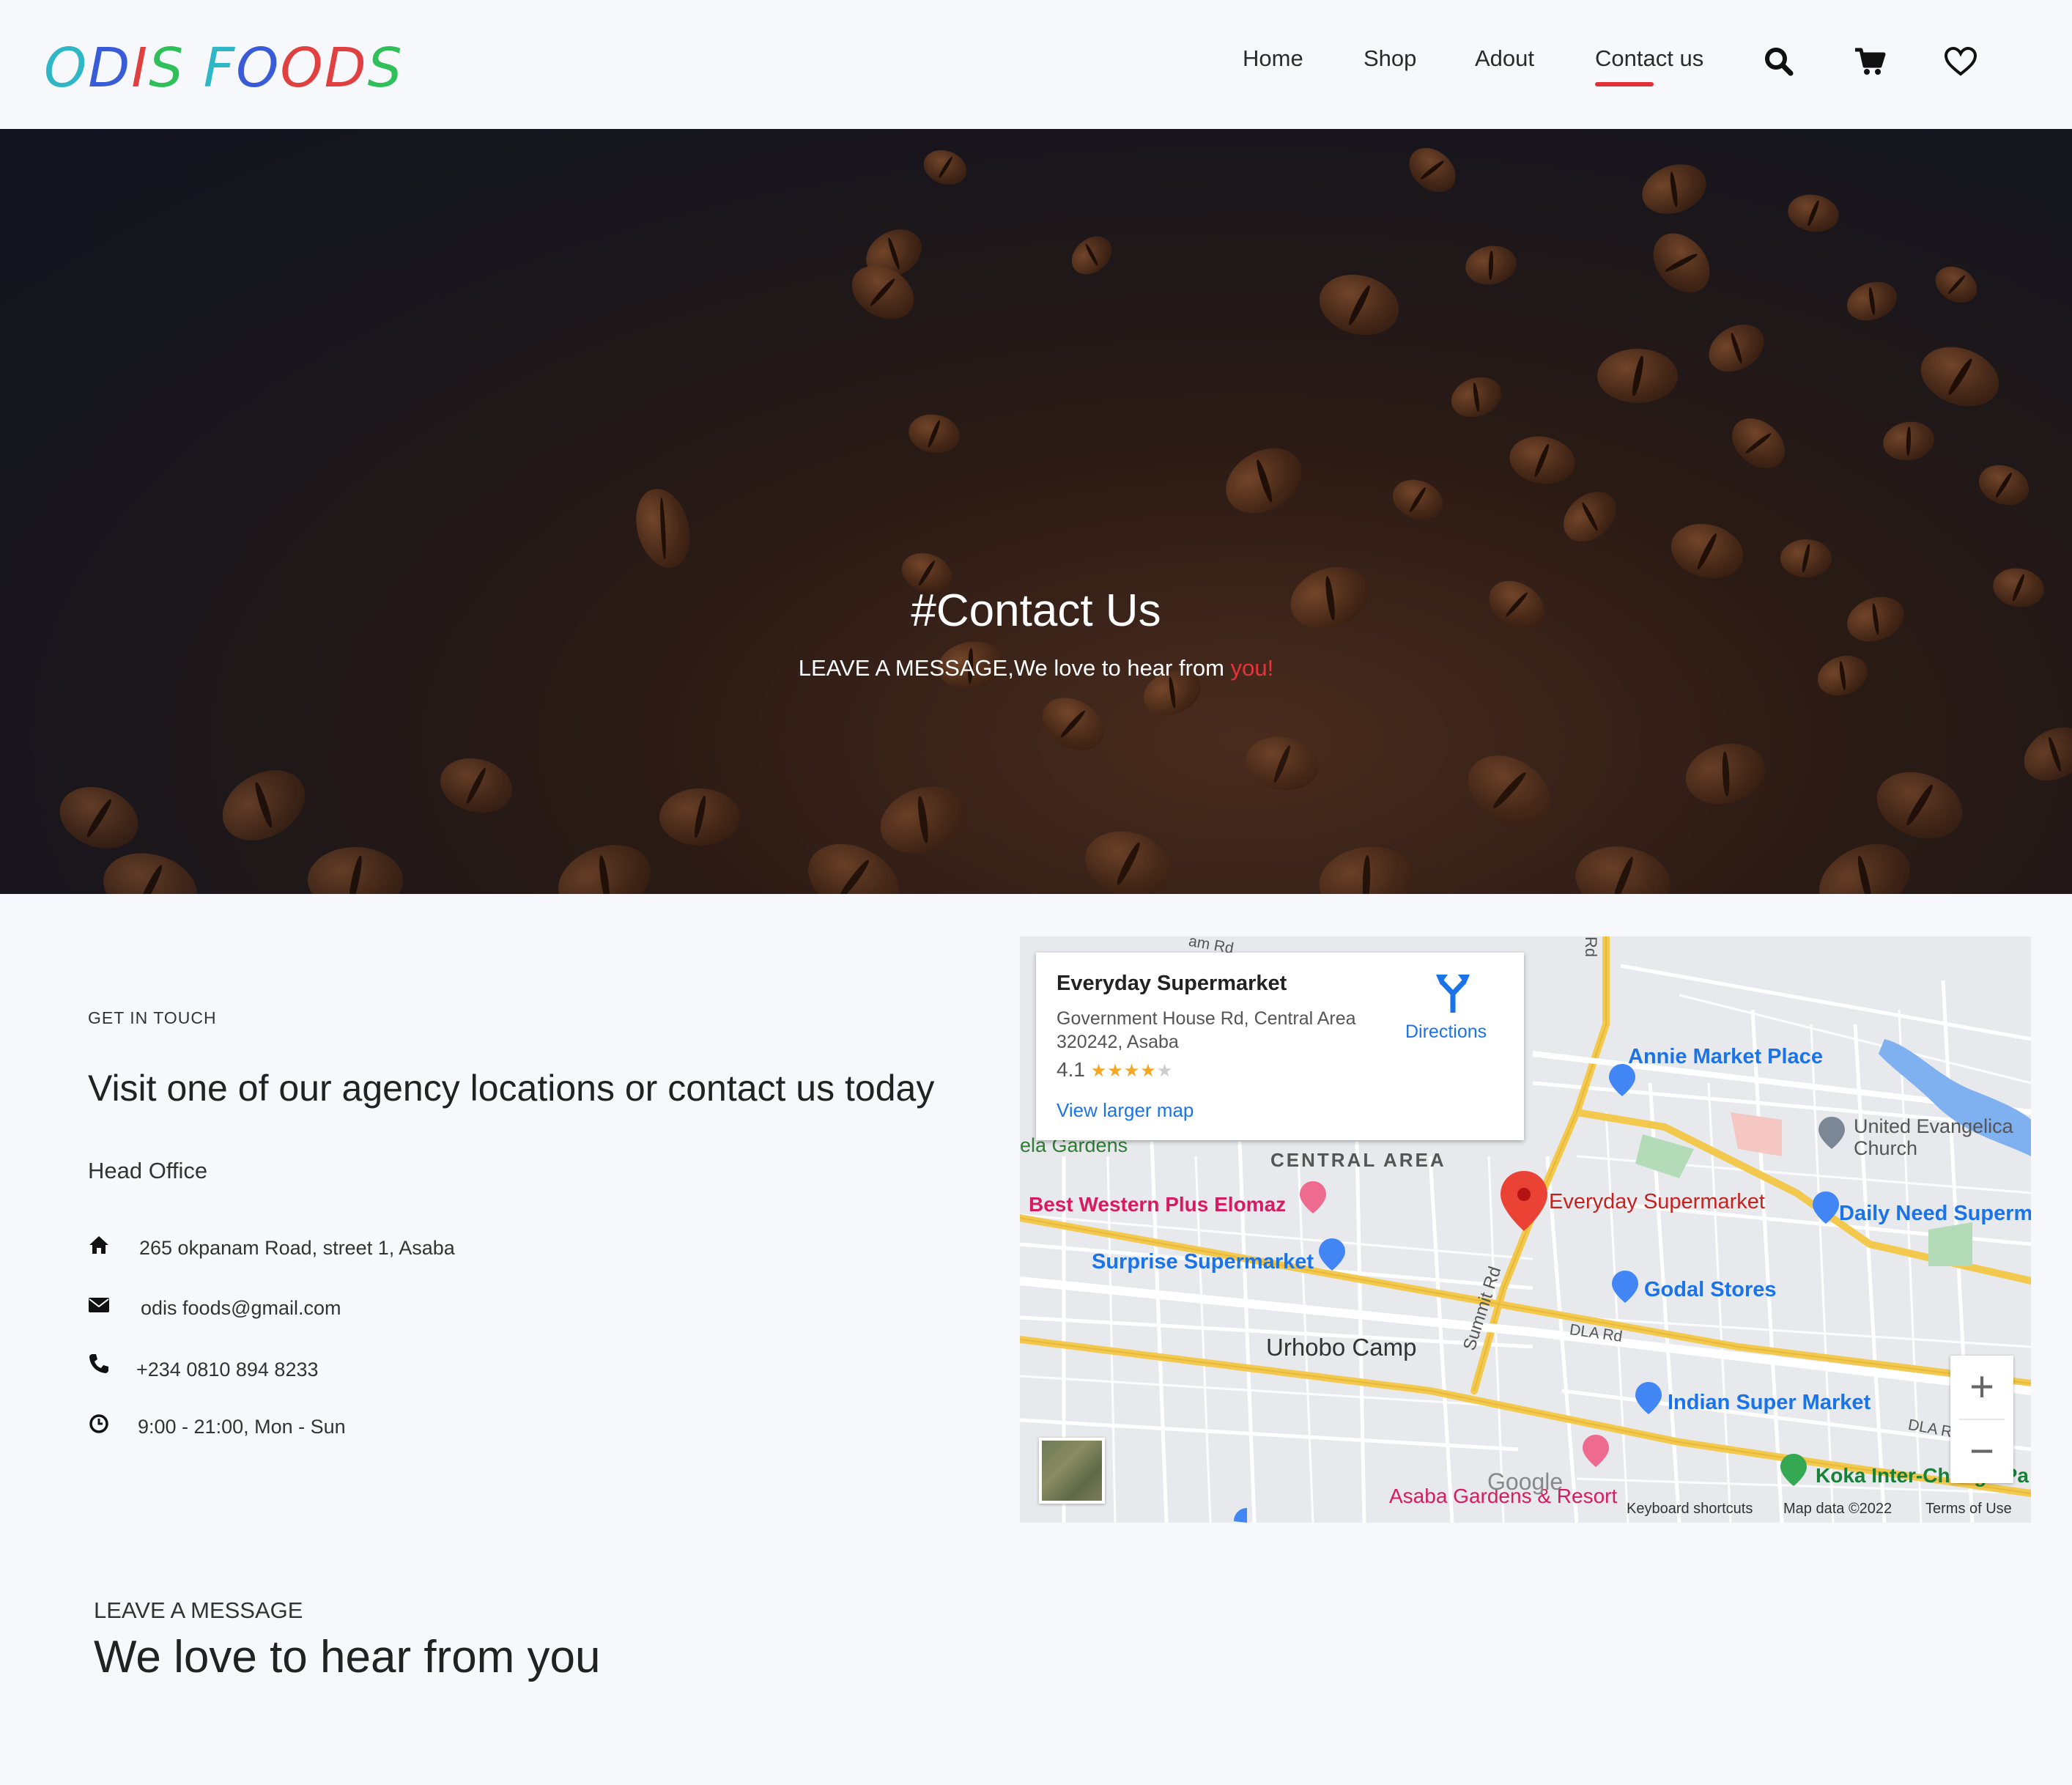 The image size is (2072, 1785). I want to click on nav-active-indicator, so click(1624, 84).